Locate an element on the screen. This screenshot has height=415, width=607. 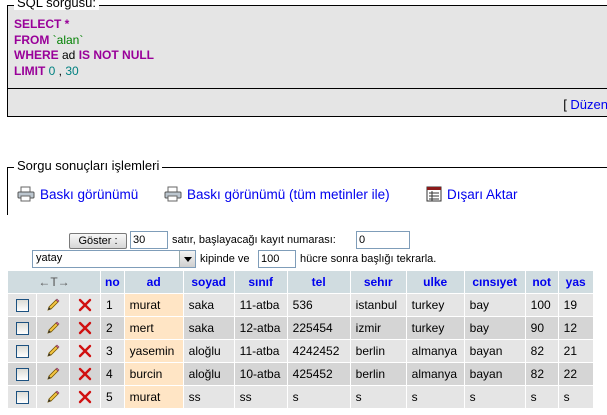
edit-query-link: Düzen is located at coordinates (588, 104).